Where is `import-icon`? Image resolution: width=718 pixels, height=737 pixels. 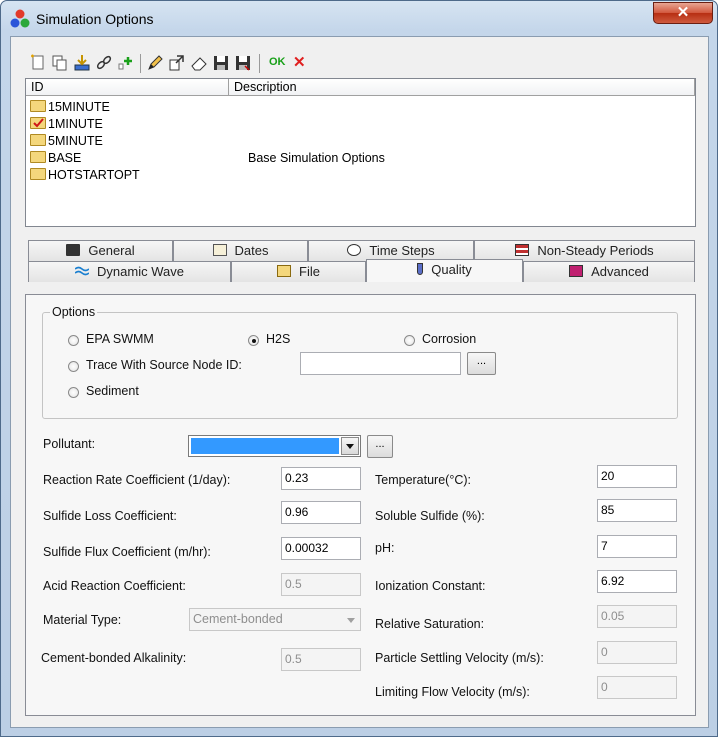
import-icon is located at coordinates (82, 63).